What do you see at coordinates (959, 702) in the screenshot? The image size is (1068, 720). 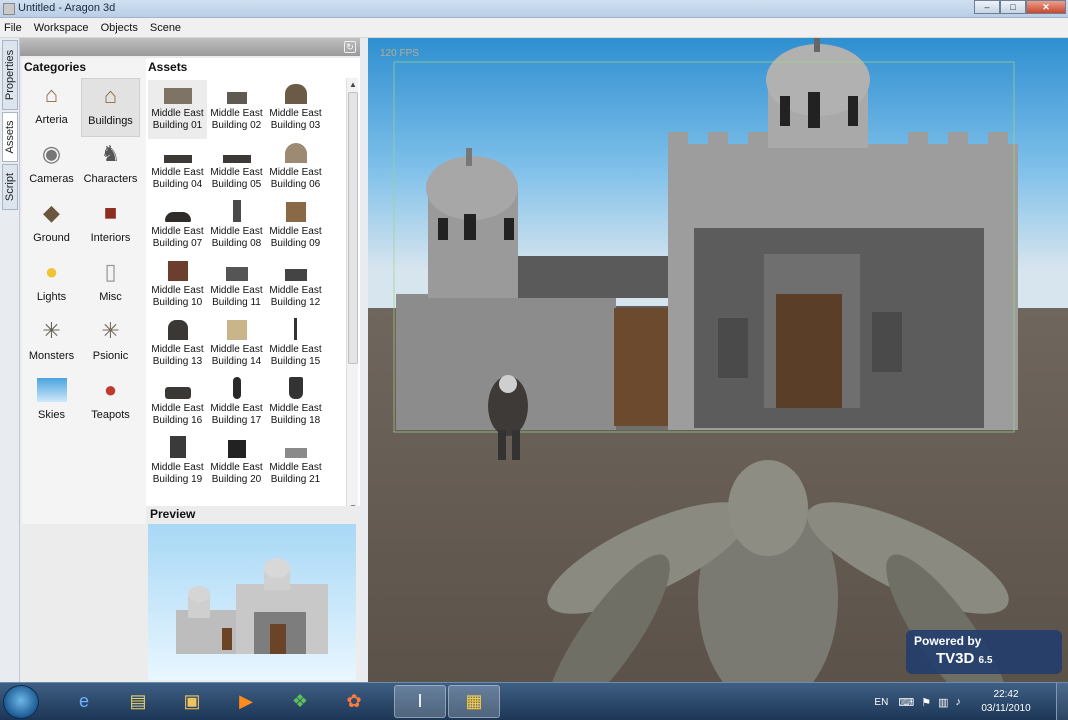 I see `volume-icon: ♪` at bounding box center [959, 702].